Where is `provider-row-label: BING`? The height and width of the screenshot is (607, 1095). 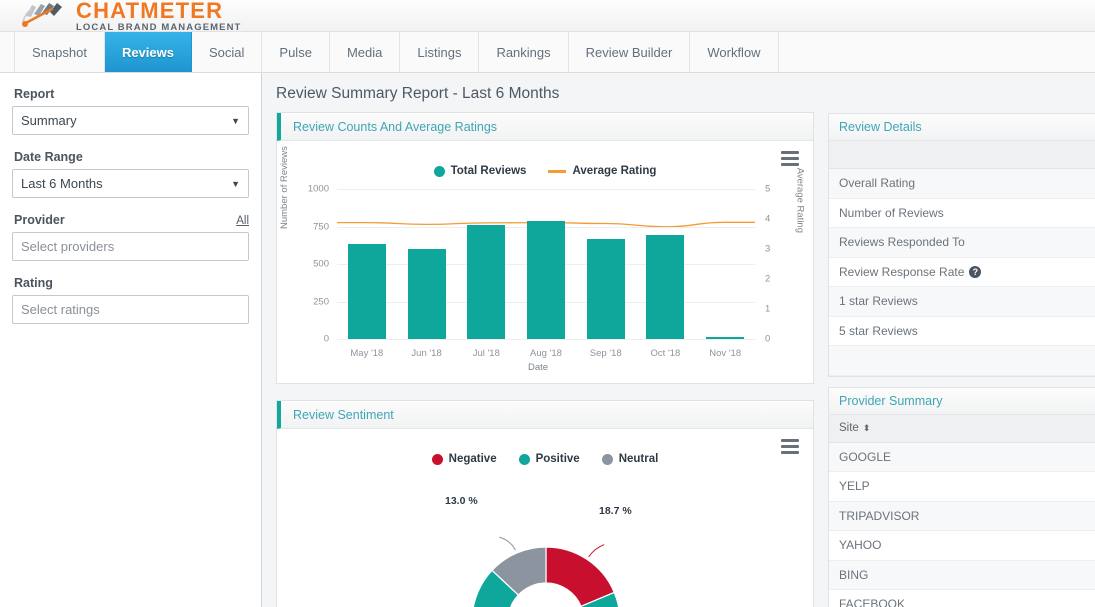
provider-row-label: BING is located at coordinates (854, 574).